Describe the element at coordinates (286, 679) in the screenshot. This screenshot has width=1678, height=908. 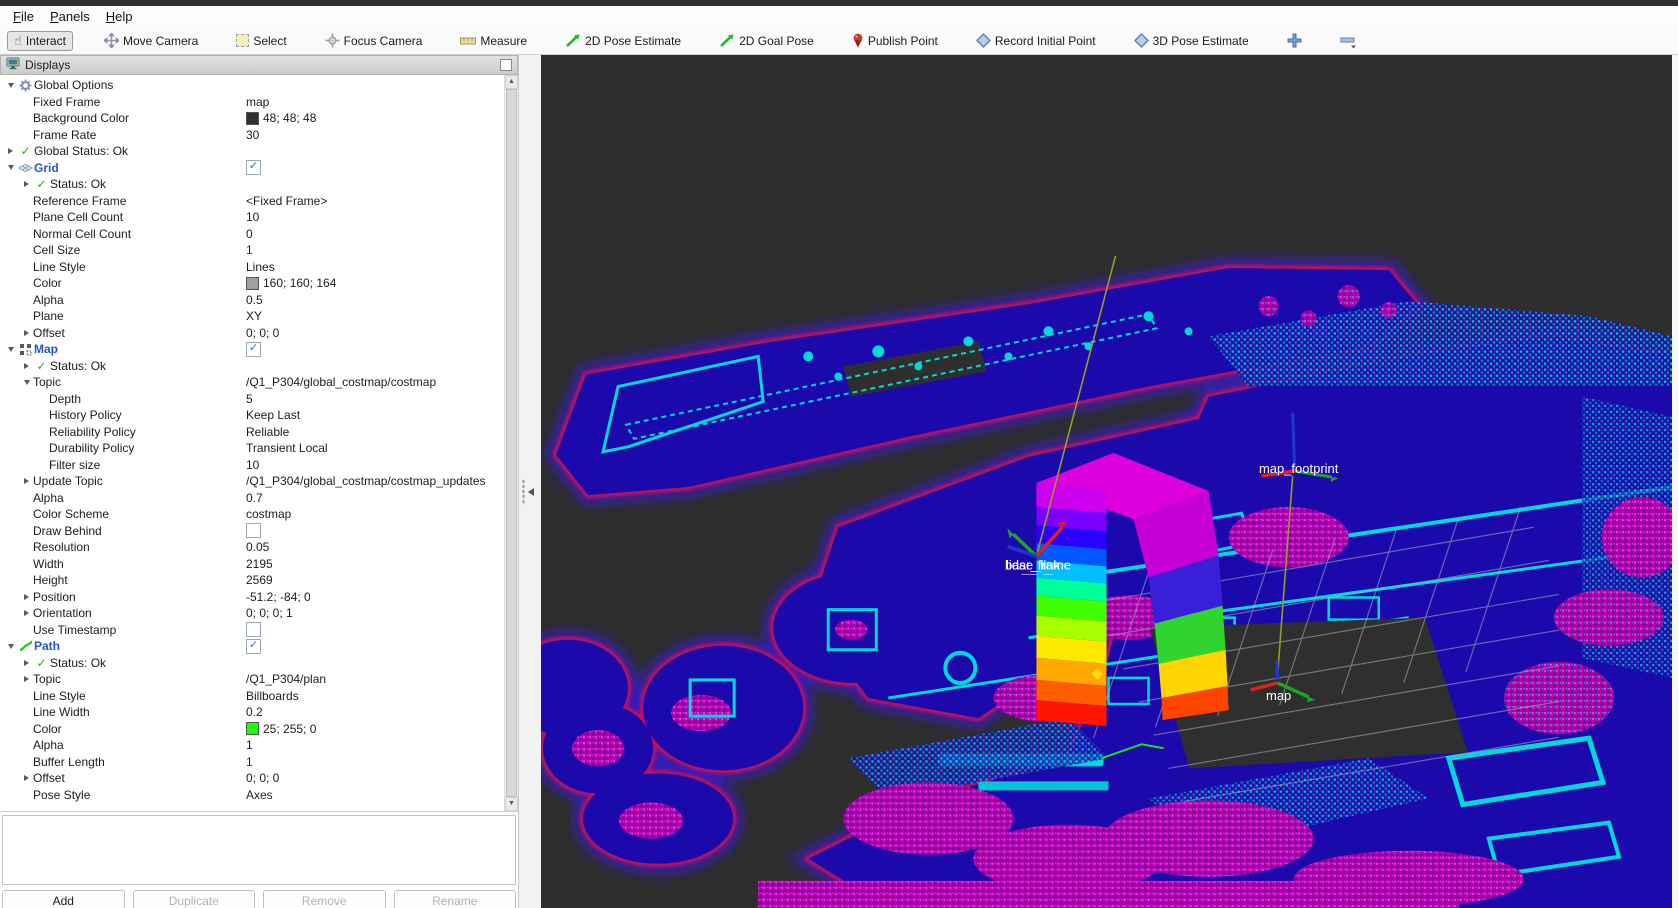
I see `property-value: /Q1_P304/plan` at that location.